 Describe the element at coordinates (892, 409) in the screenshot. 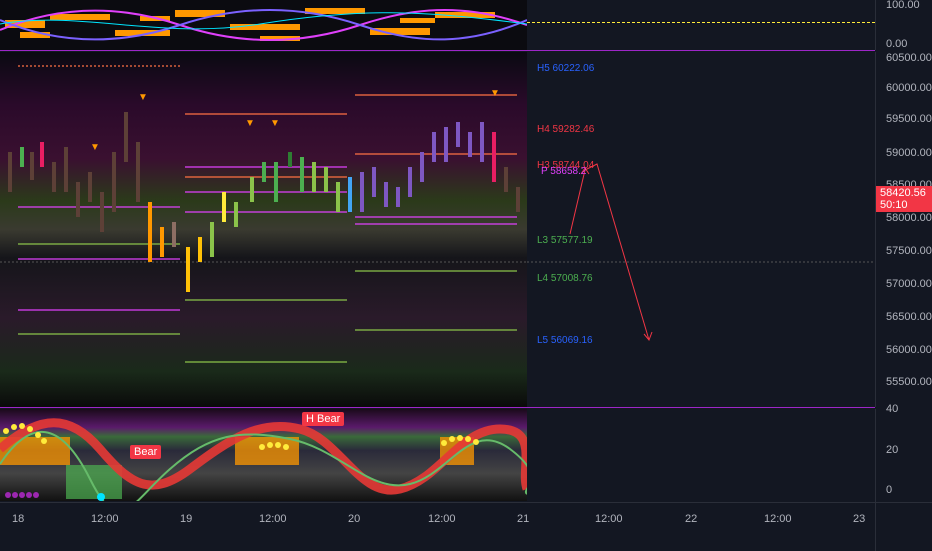

I see `osc-tick: 40` at that location.